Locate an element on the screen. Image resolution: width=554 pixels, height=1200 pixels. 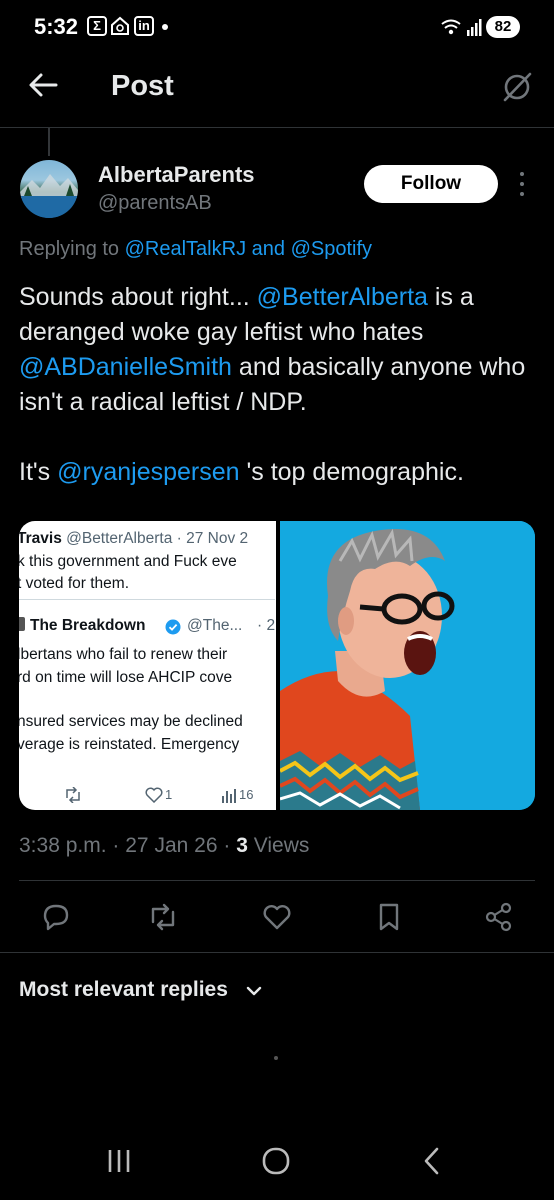
back-arrow-icon is located at coordinates (44, 85).